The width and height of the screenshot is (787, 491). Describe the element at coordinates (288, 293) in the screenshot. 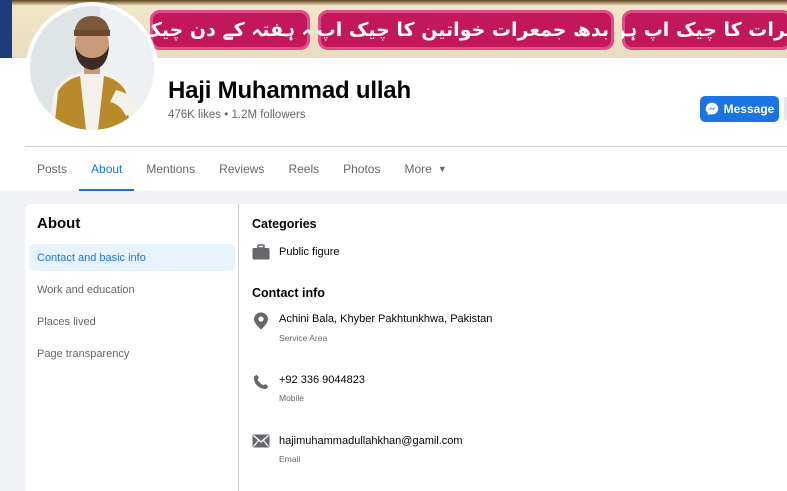

I see `contact-info-title: Contact info` at that location.